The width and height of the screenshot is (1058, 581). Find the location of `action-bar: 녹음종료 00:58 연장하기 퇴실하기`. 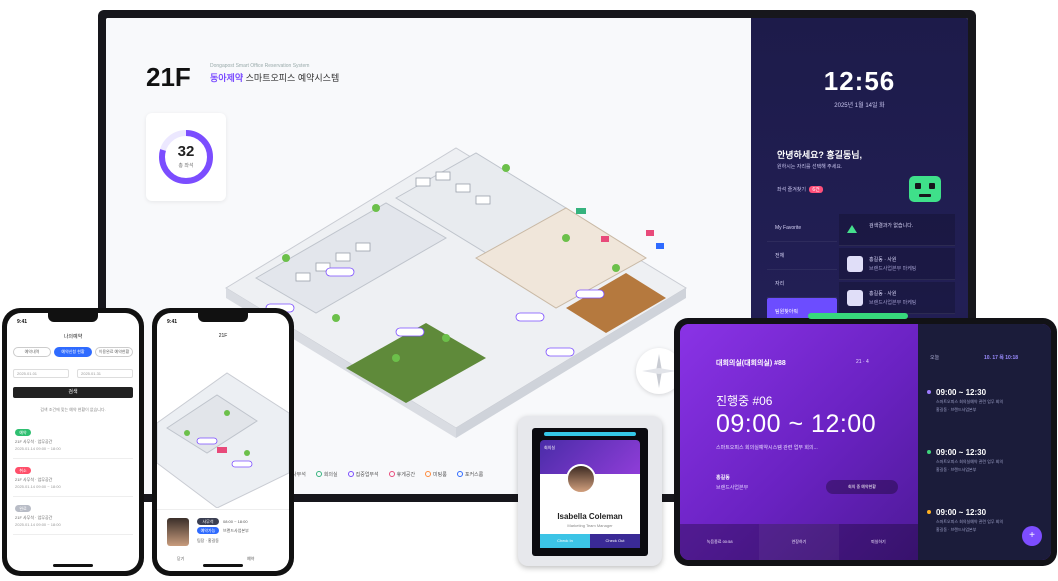

action-bar: 녹음종료 00:58 연장하기 퇴실하기 is located at coordinates (799, 542).